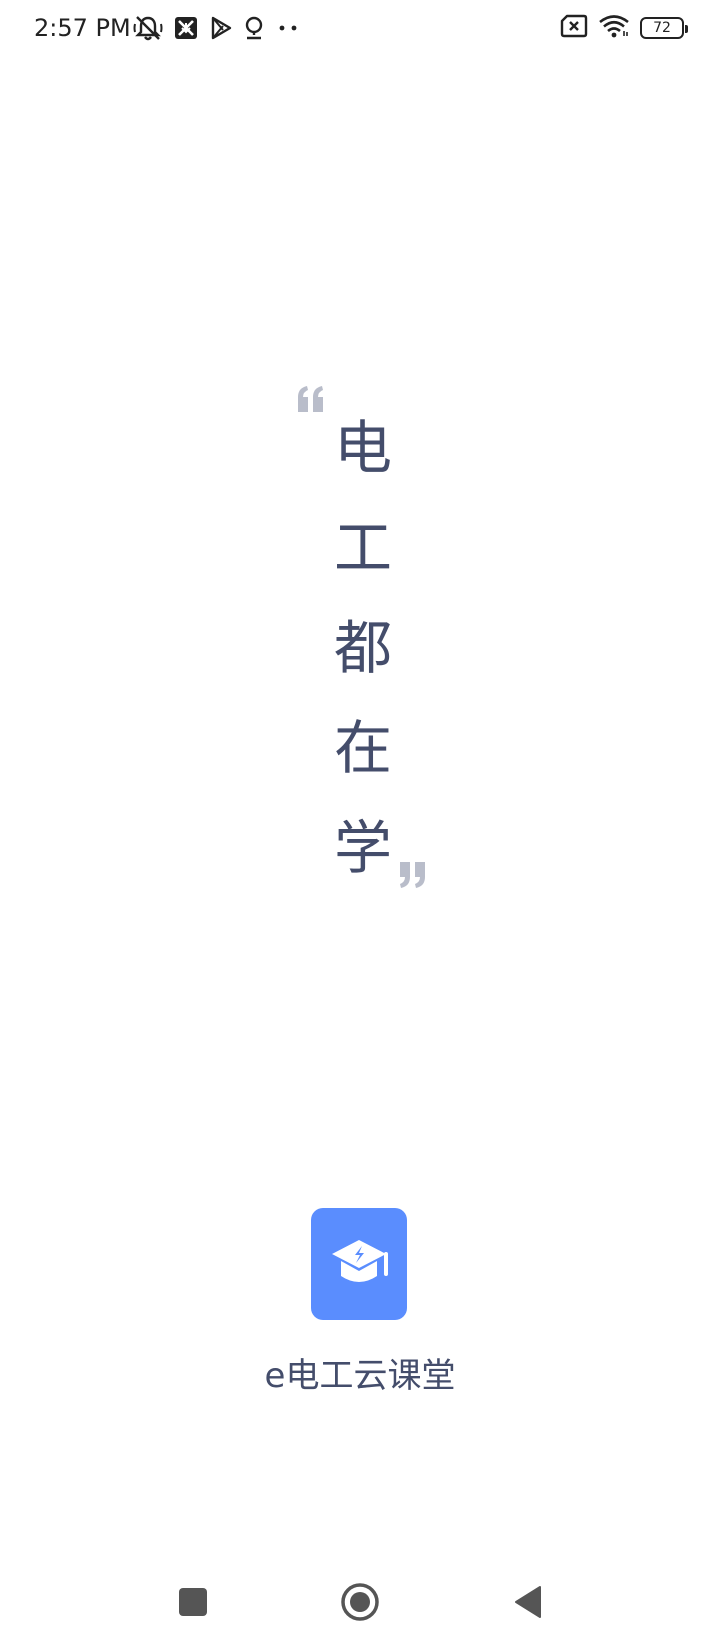 This screenshot has width=720, height=1650. I want to click on status-time: 2:57 PM, so click(82, 28).